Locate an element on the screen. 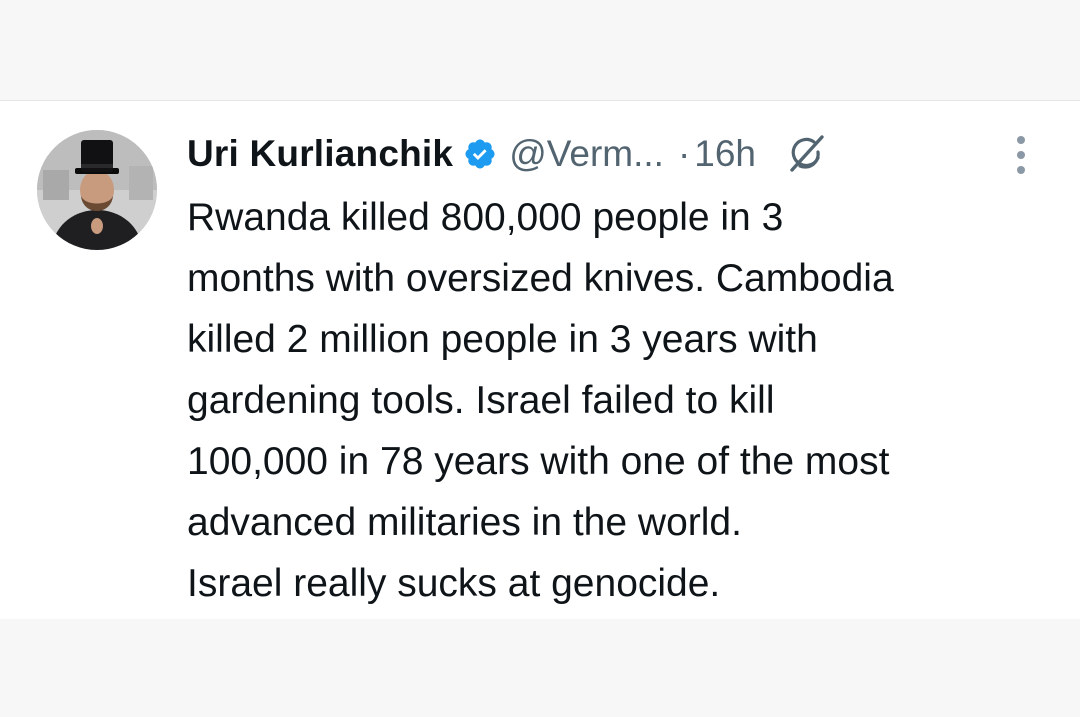  more-vertical-icon is located at coordinates (1021, 156).